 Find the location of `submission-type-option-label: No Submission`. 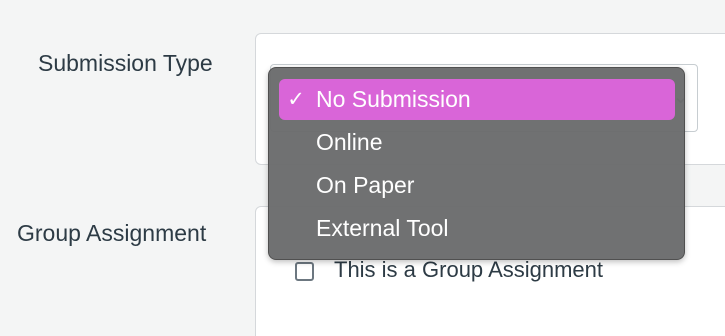

submission-type-option-label: No Submission is located at coordinates (393, 99).